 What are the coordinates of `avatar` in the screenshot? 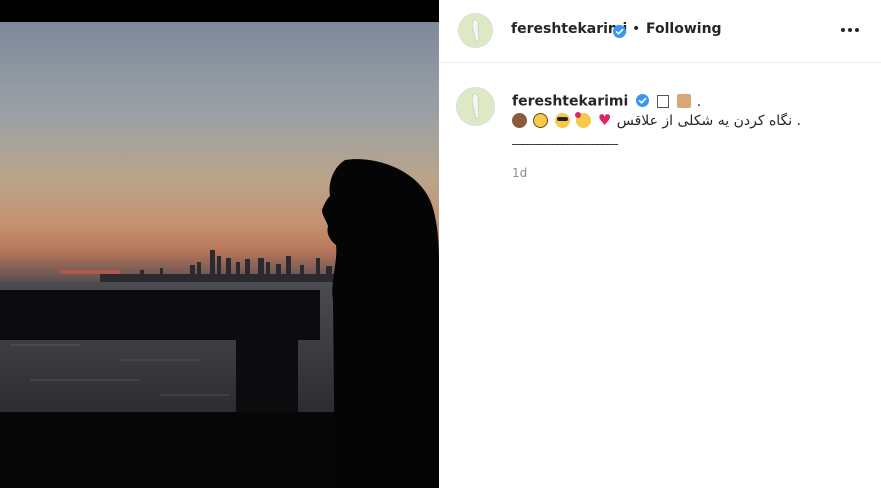 It's located at (475, 30).